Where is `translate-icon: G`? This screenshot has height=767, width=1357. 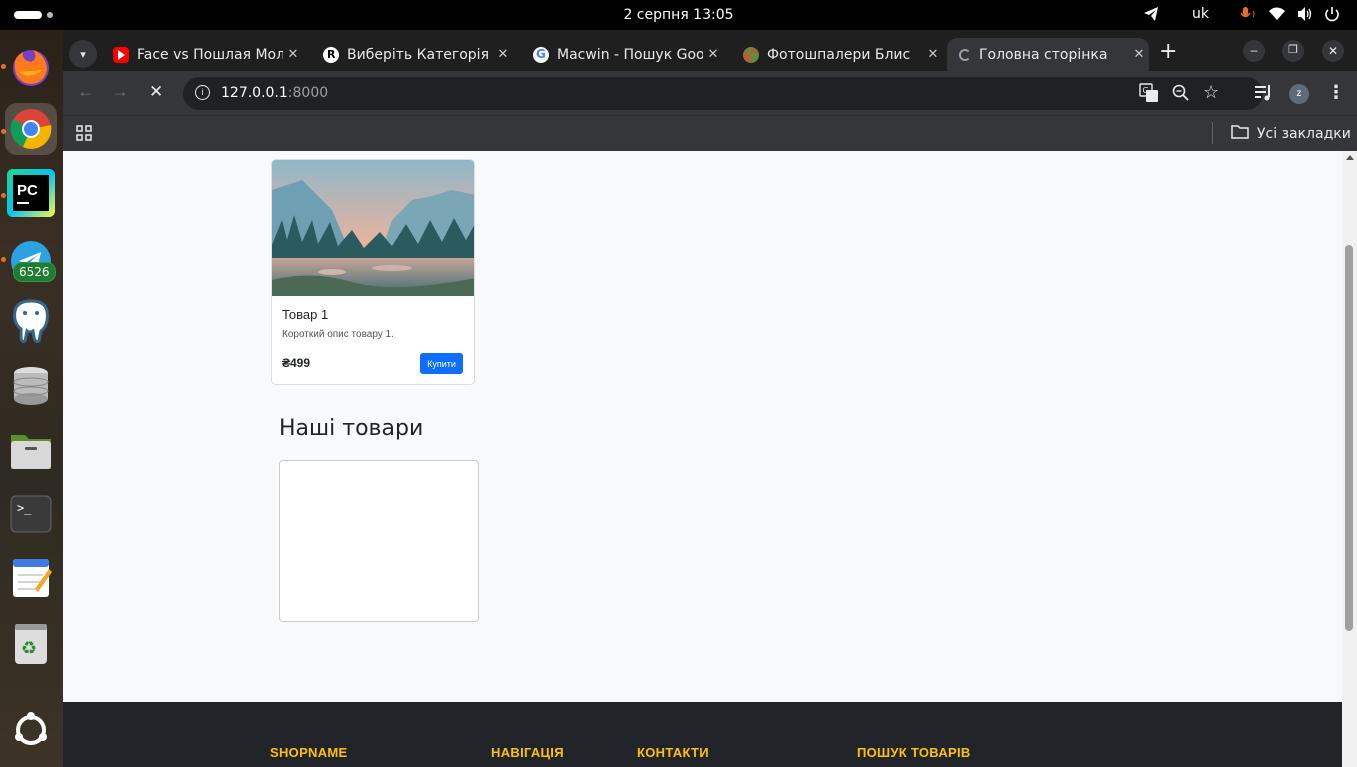
translate-icon: G is located at coordinates (1149, 95).